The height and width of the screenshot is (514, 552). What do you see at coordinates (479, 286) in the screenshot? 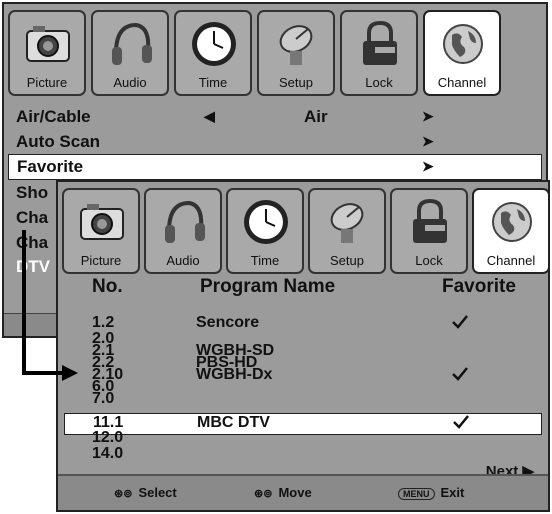
I see `column-header-favorite: Favorite` at bounding box center [479, 286].